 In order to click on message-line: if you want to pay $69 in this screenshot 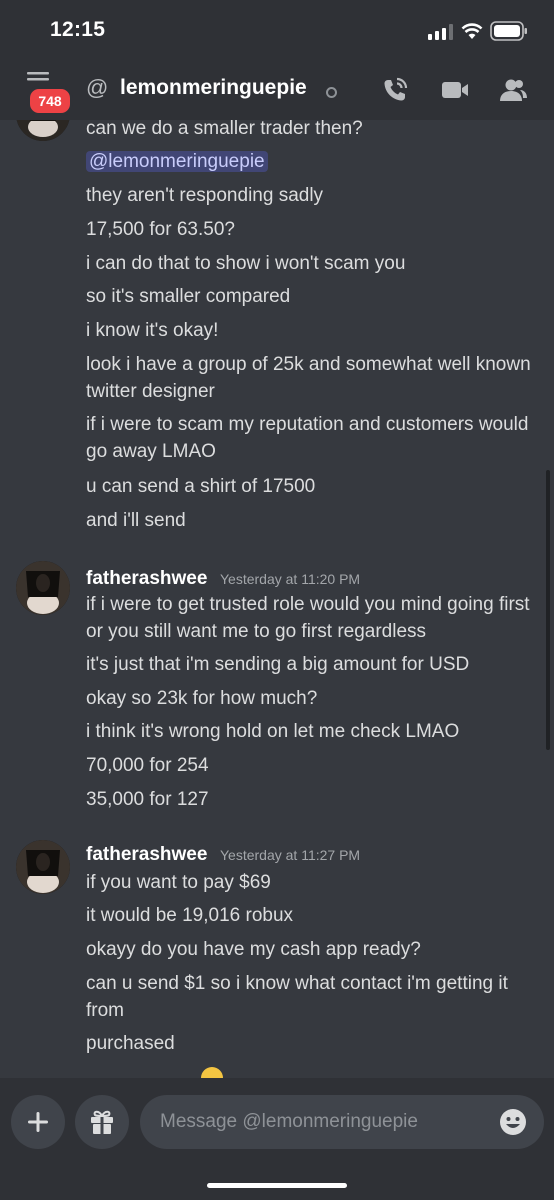, I will do `click(178, 882)`.